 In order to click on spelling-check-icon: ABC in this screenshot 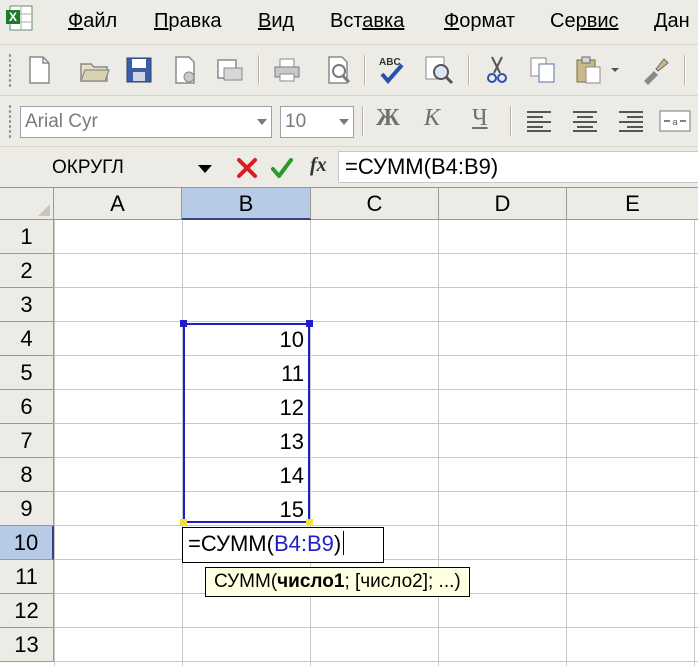, I will do `click(391, 71)`.